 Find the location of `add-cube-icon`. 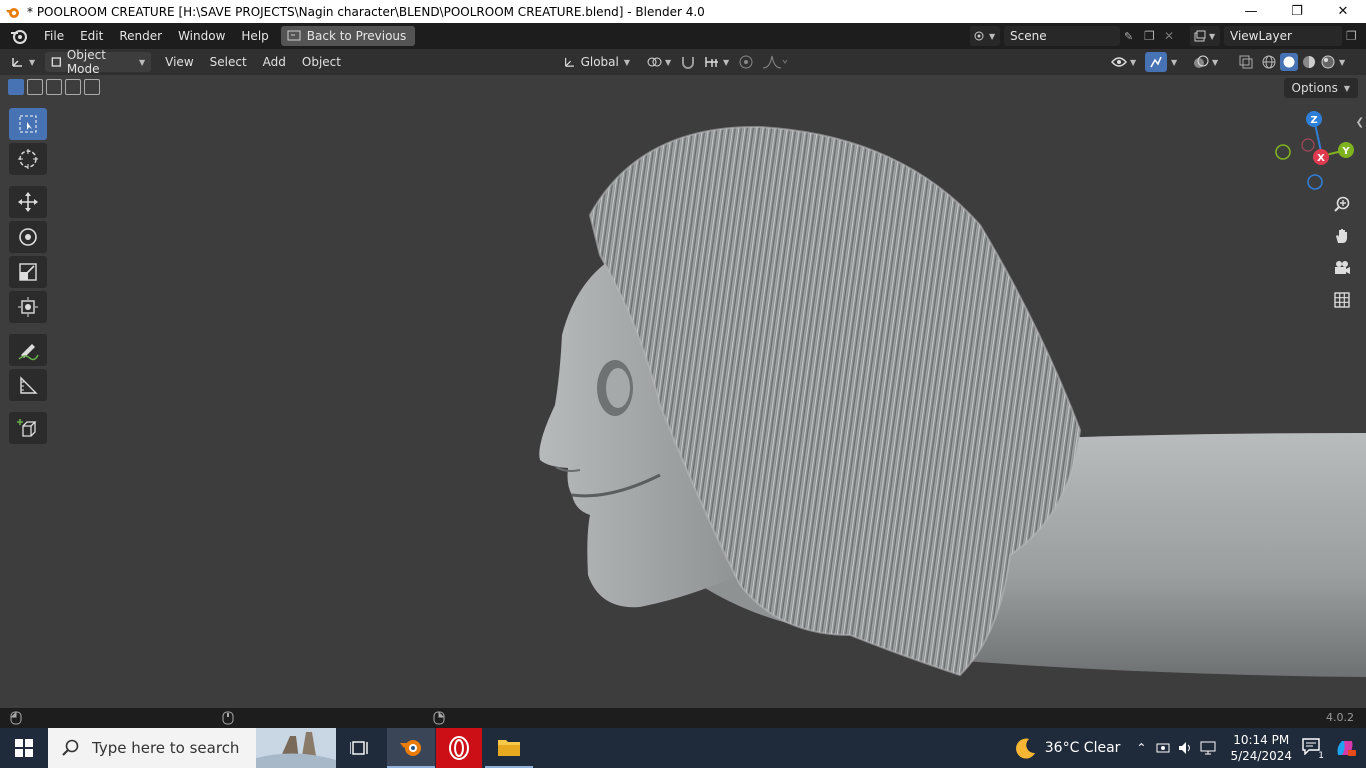

add-cube-icon is located at coordinates (27, 428).